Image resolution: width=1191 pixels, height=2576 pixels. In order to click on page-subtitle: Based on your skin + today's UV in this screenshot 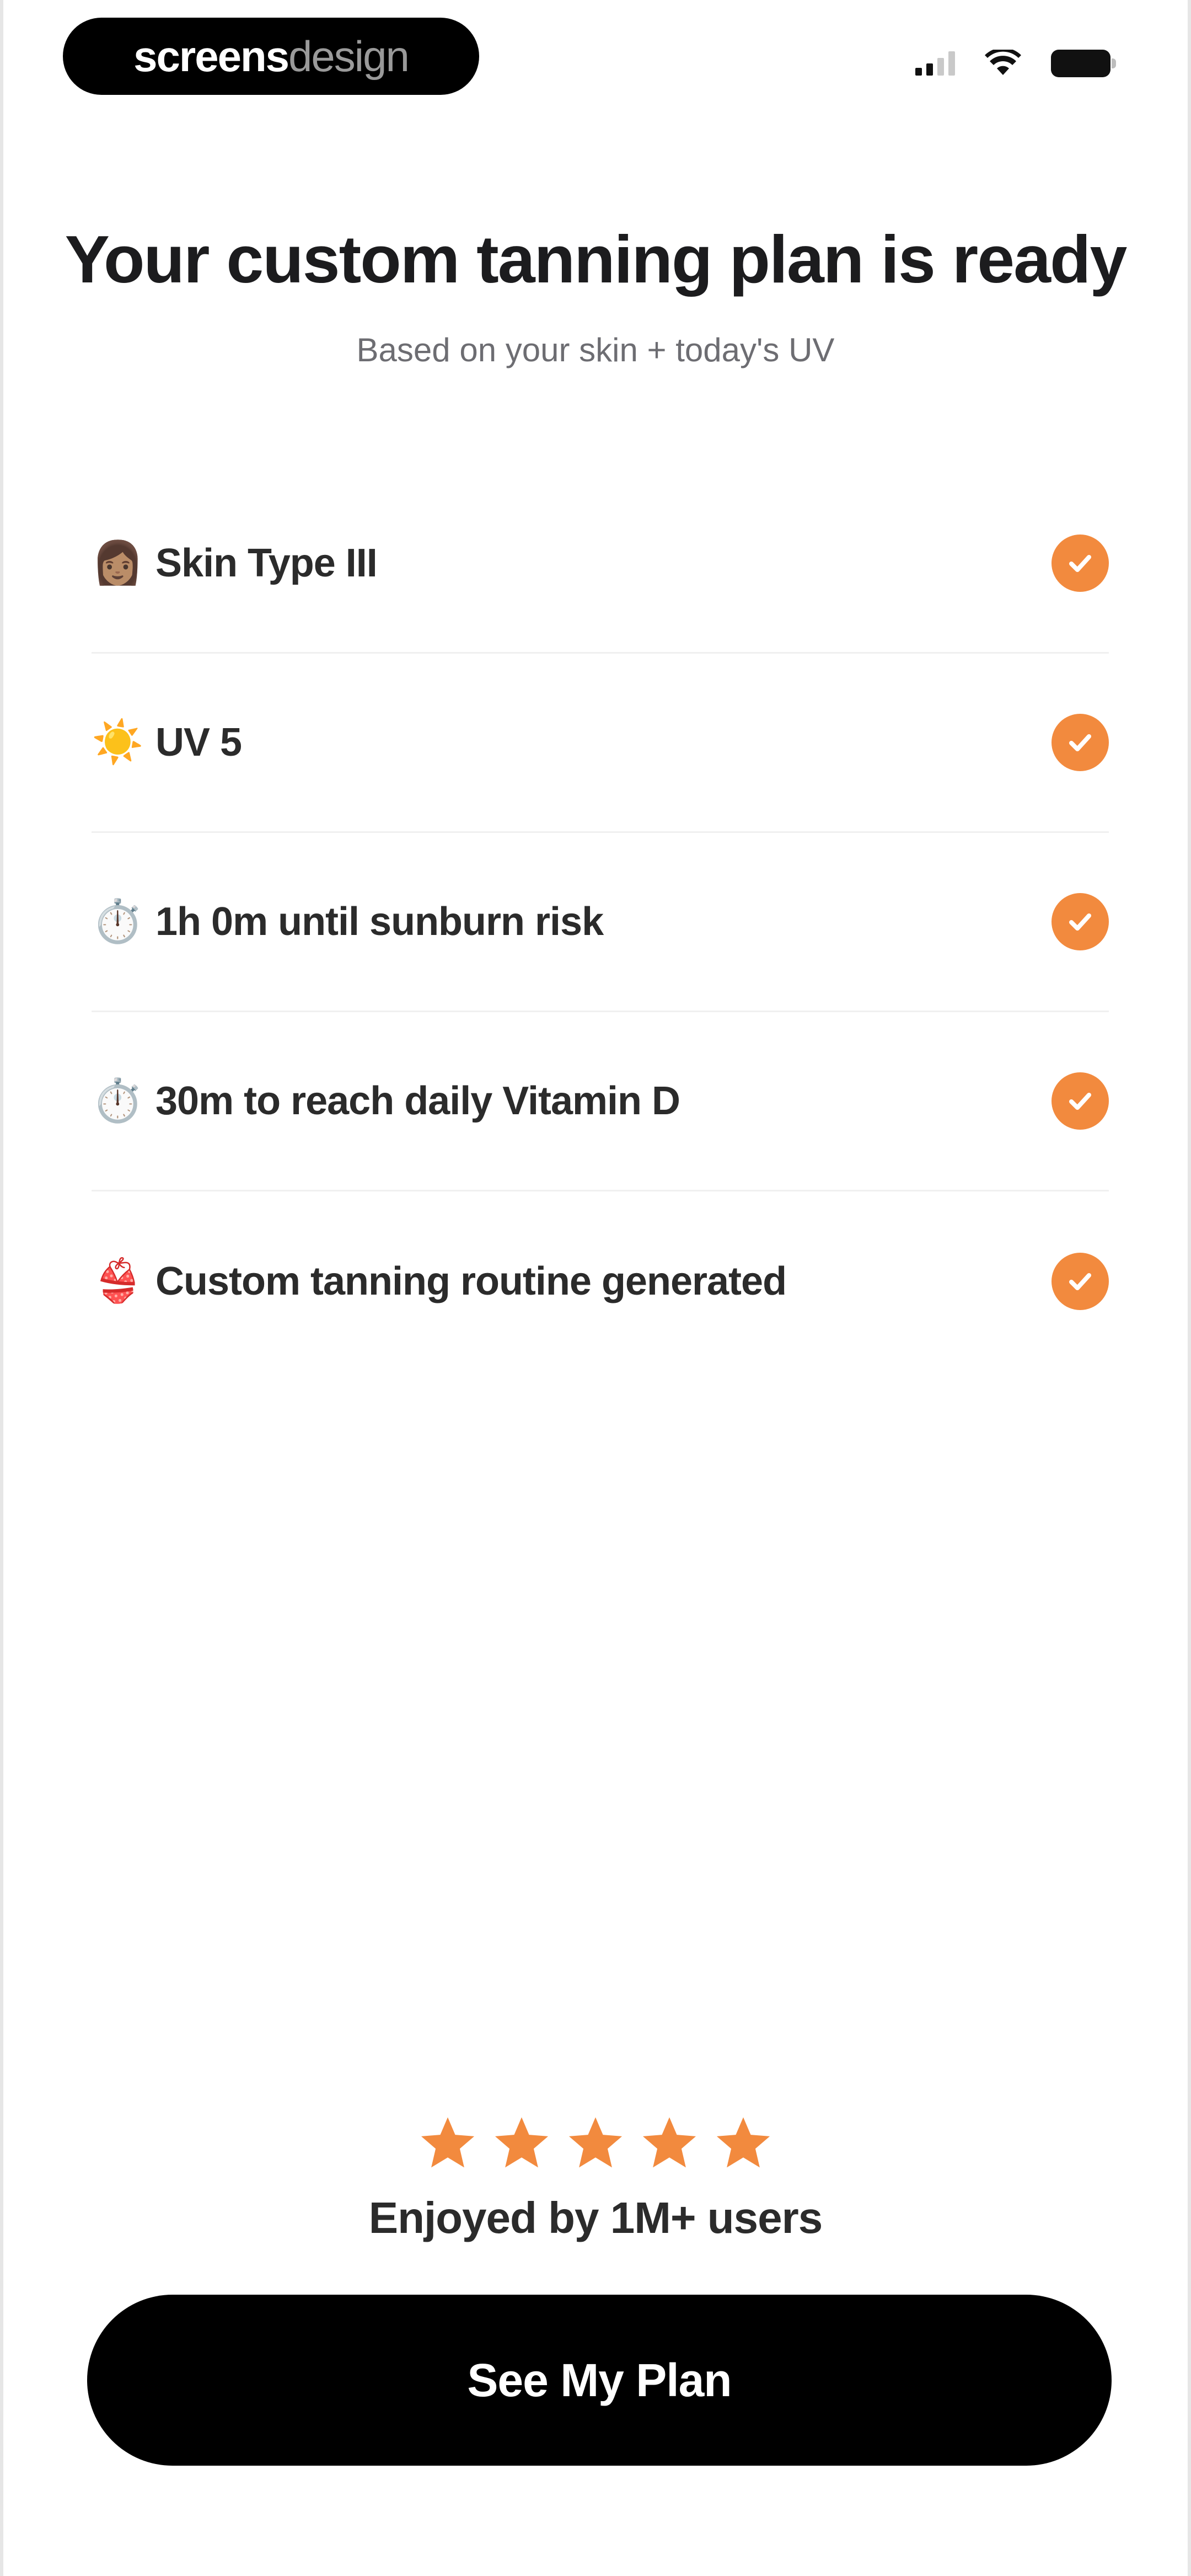, I will do `click(595, 350)`.